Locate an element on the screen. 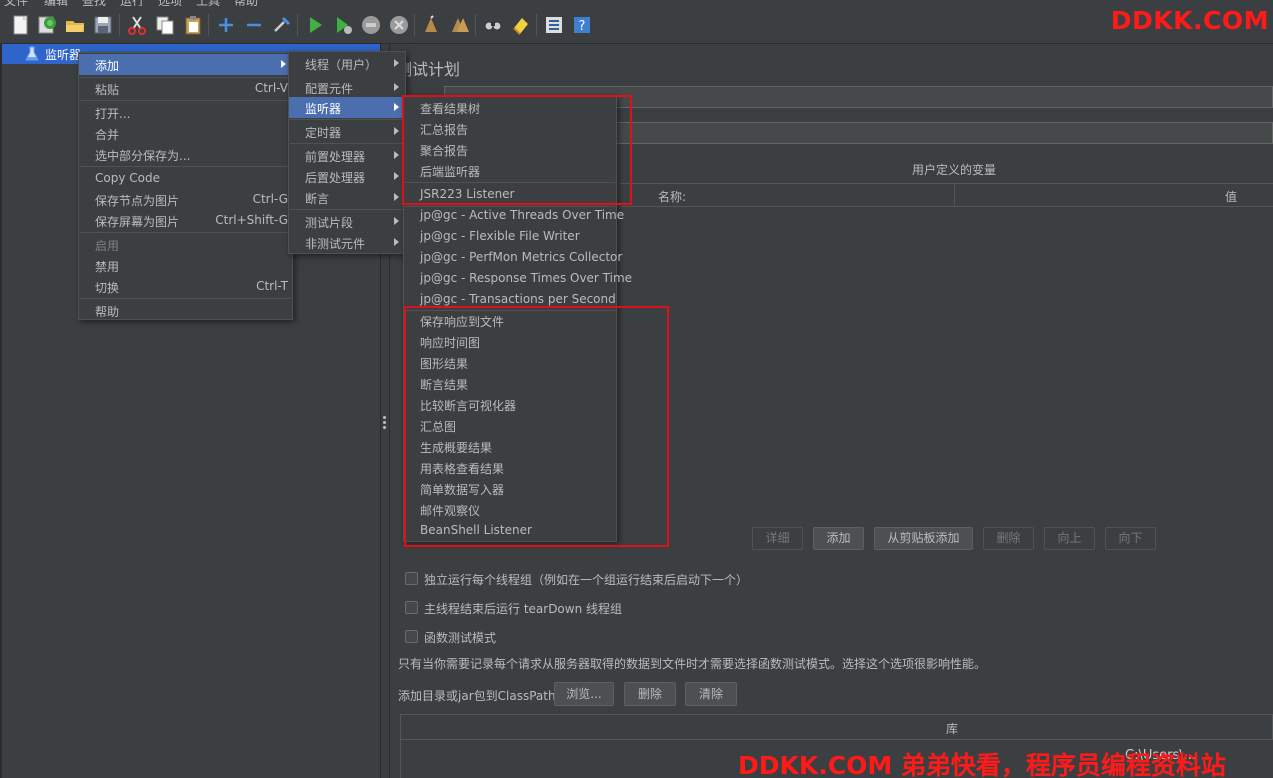 The height and width of the screenshot is (778, 1273). stop-icon is located at coordinates (371, 25).